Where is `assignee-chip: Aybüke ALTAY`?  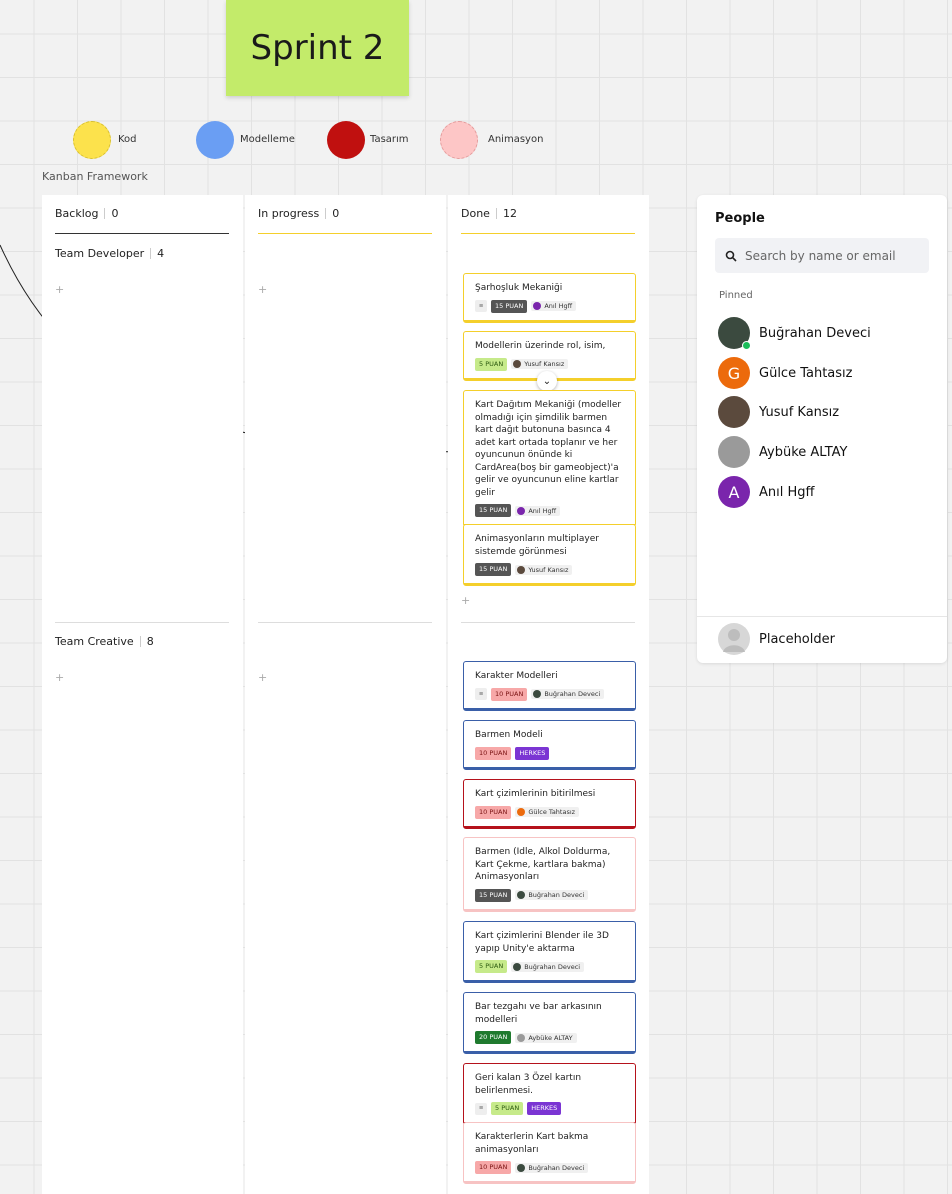
assignee-chip: Aybüke ALTAY is located at coordinates (546, 1037).